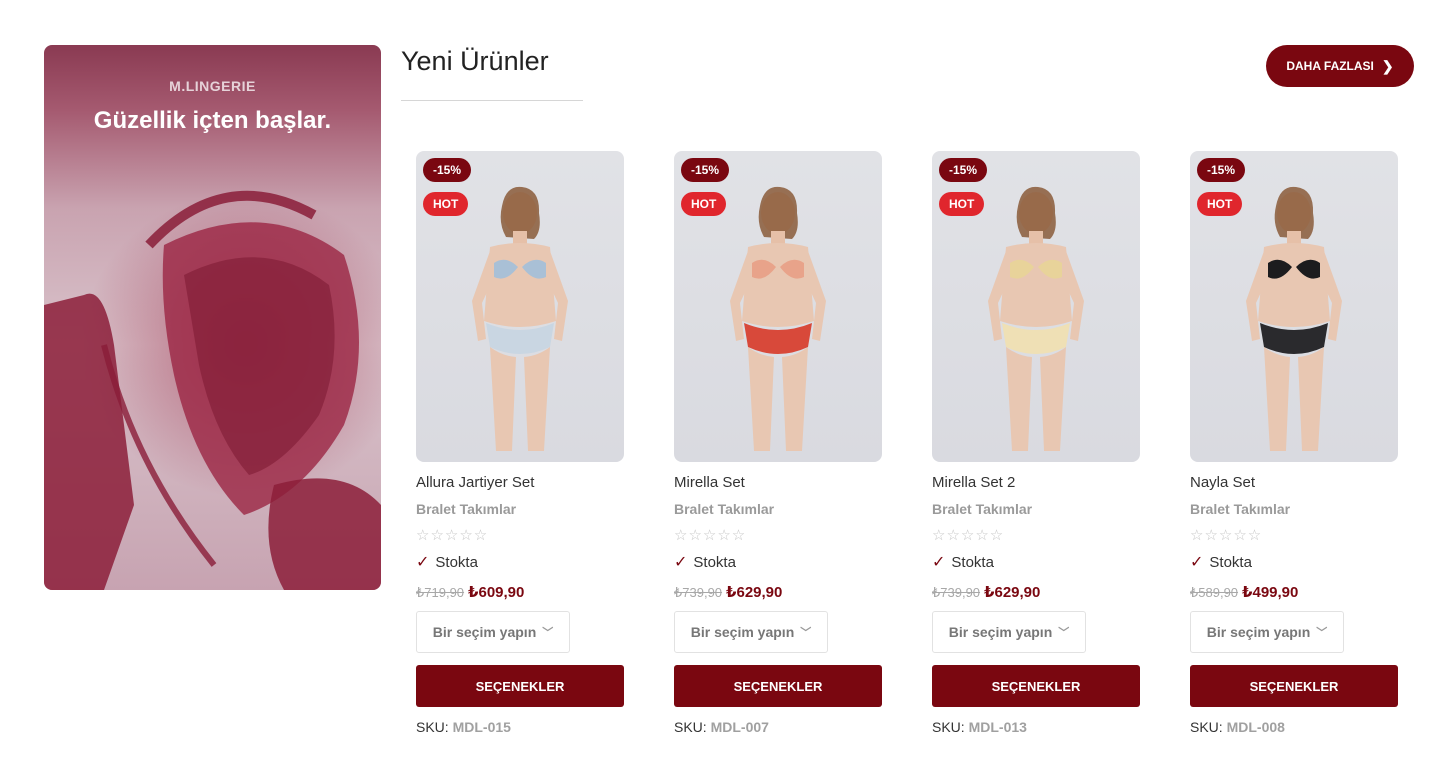  I want to click on promo-tagline: Güzellik içten başlar., so click(212, 120).